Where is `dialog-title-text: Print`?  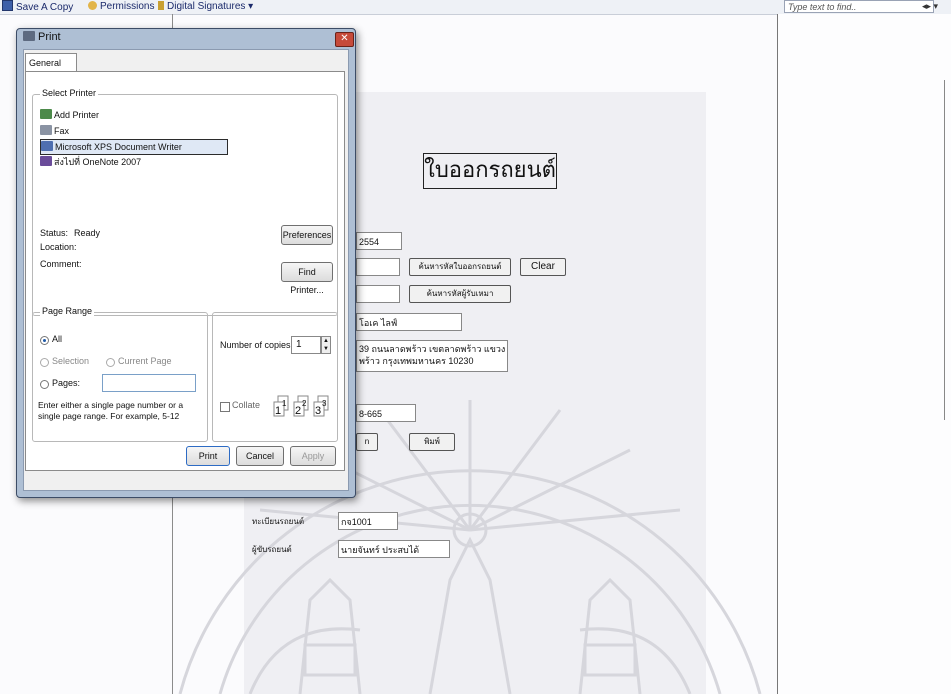
dialog-title-text: Print is located at coordinates (49, 37).